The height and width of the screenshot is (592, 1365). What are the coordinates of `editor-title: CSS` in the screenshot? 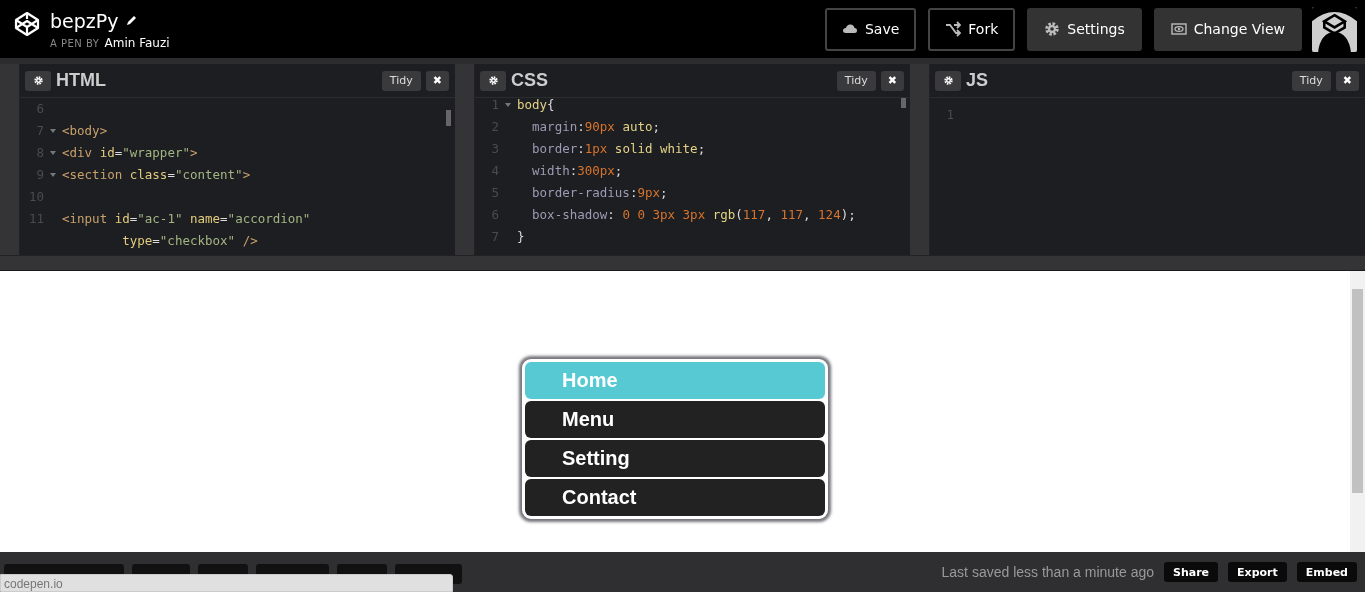 It's located at (529, 80).